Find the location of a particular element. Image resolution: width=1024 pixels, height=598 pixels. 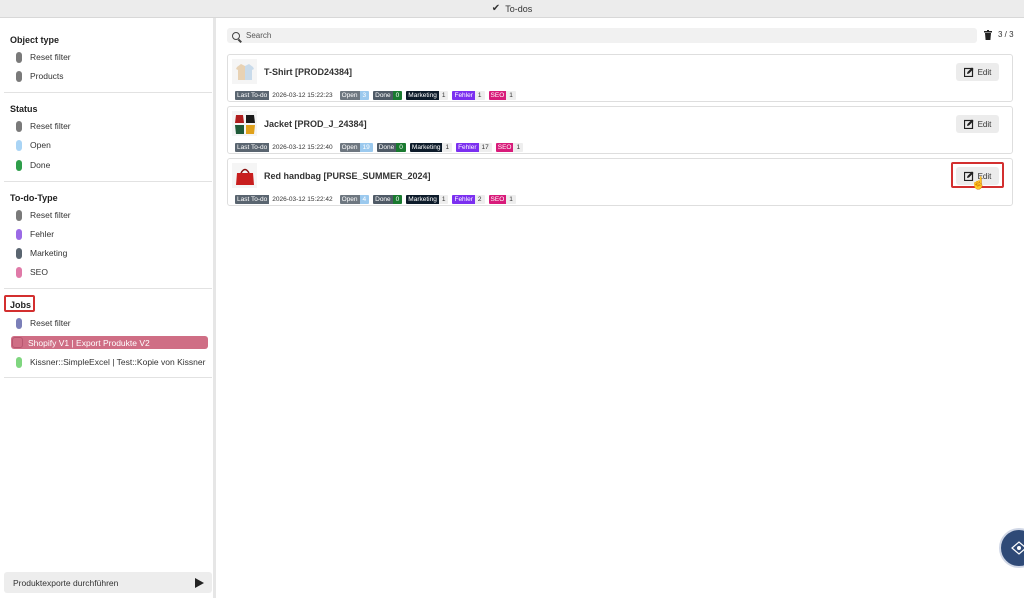

edit-icon is located at coordinates (968, 72).